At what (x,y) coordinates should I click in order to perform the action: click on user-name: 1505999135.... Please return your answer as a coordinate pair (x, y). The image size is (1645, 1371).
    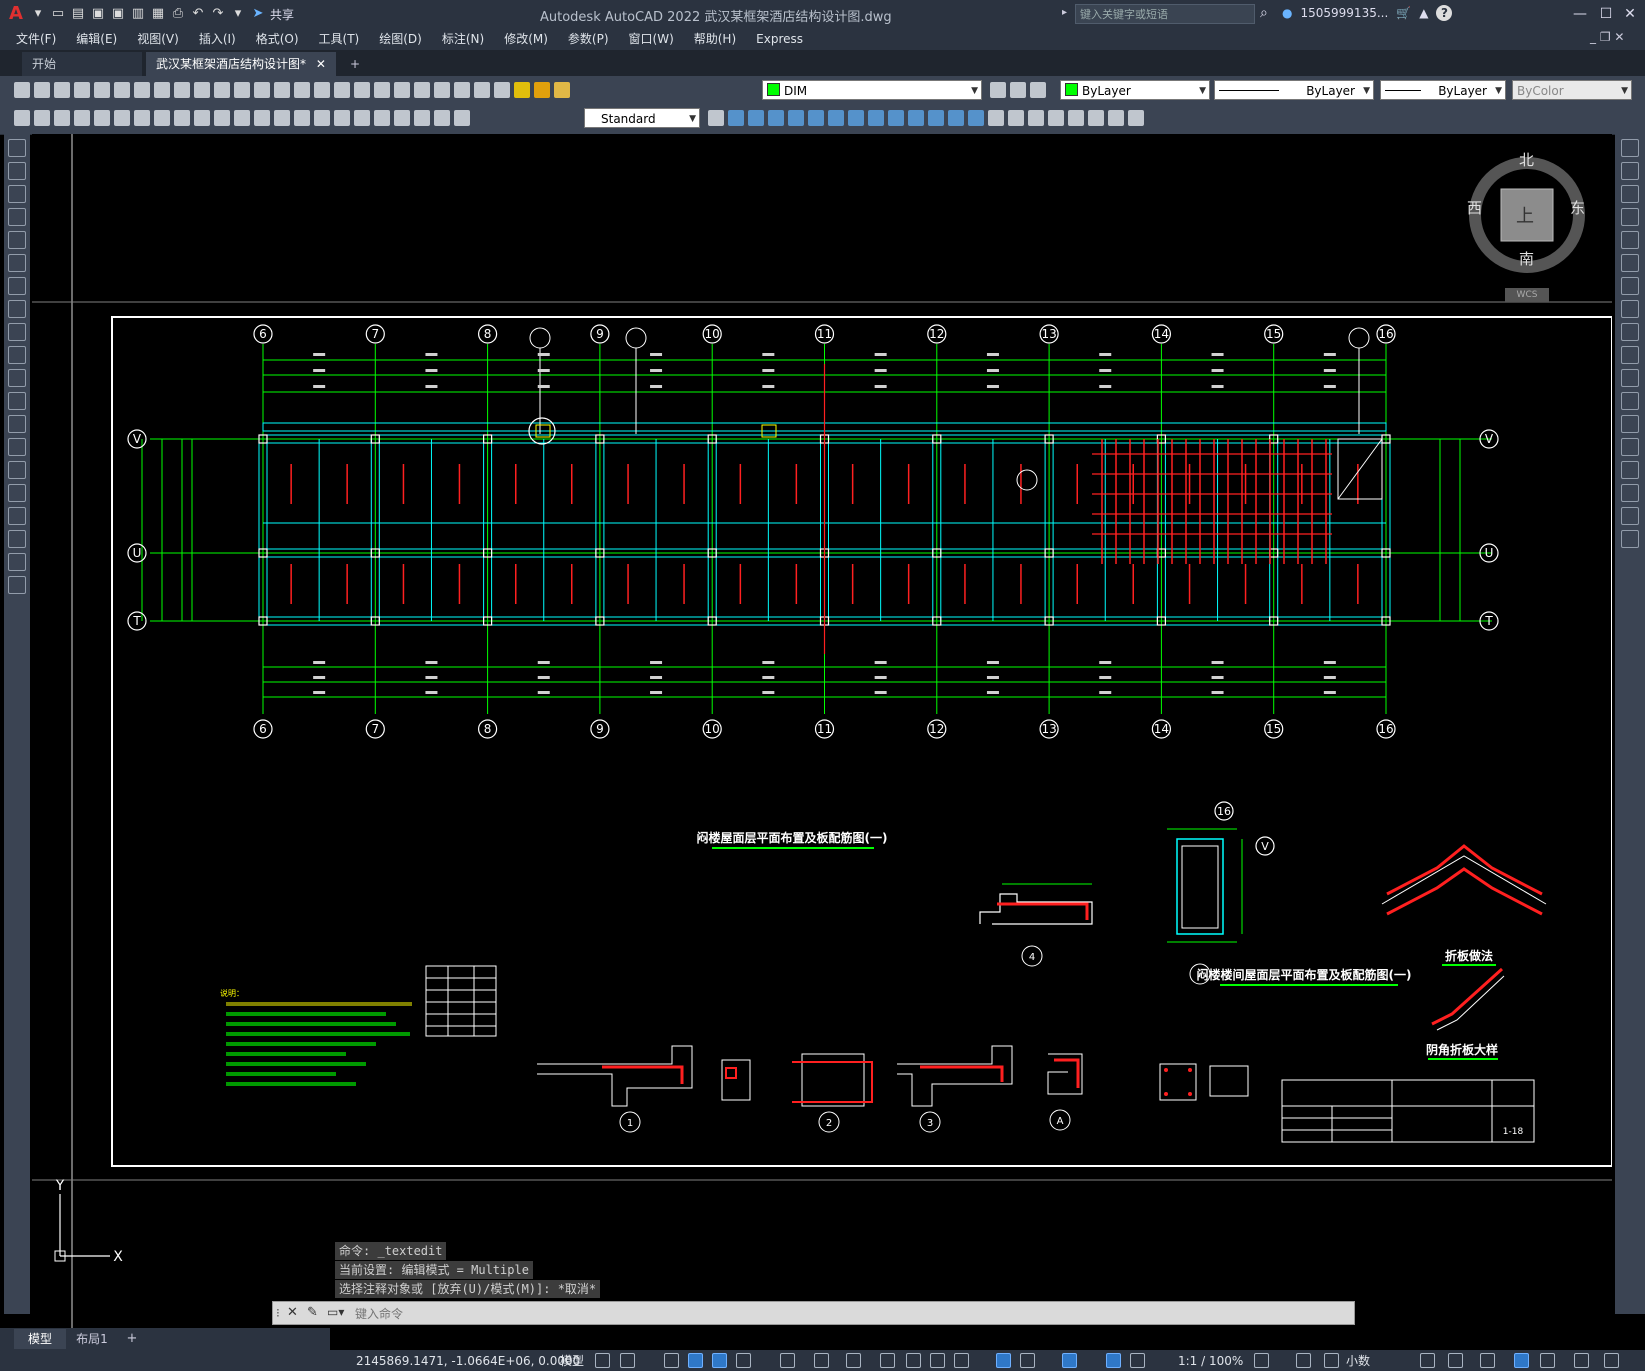
    Looking at the image, I should click on (1344, 13).